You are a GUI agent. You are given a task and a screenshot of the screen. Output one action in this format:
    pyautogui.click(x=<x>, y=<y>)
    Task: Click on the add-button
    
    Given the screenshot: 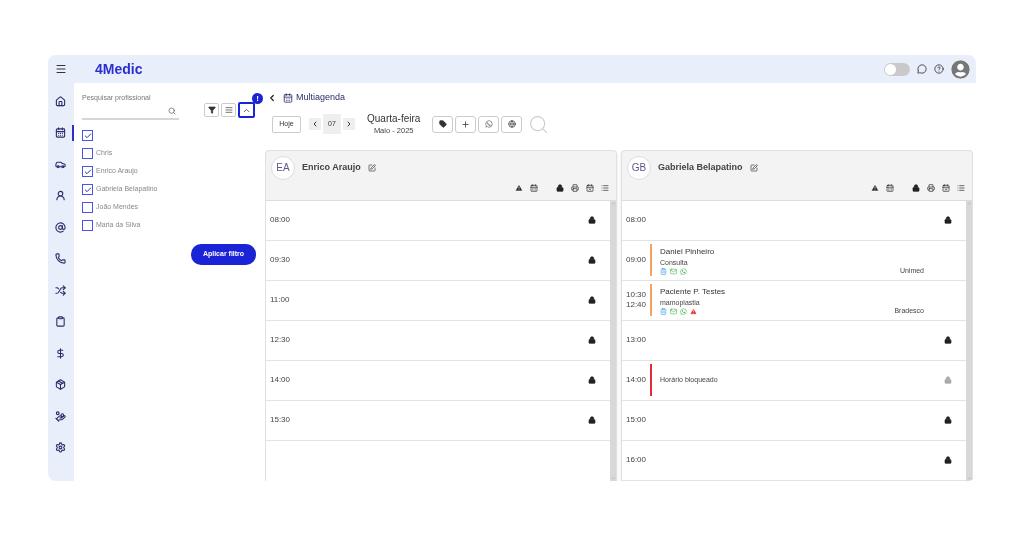 What is the action you would take?
    pyautogui.click(x=466, y=124)
    